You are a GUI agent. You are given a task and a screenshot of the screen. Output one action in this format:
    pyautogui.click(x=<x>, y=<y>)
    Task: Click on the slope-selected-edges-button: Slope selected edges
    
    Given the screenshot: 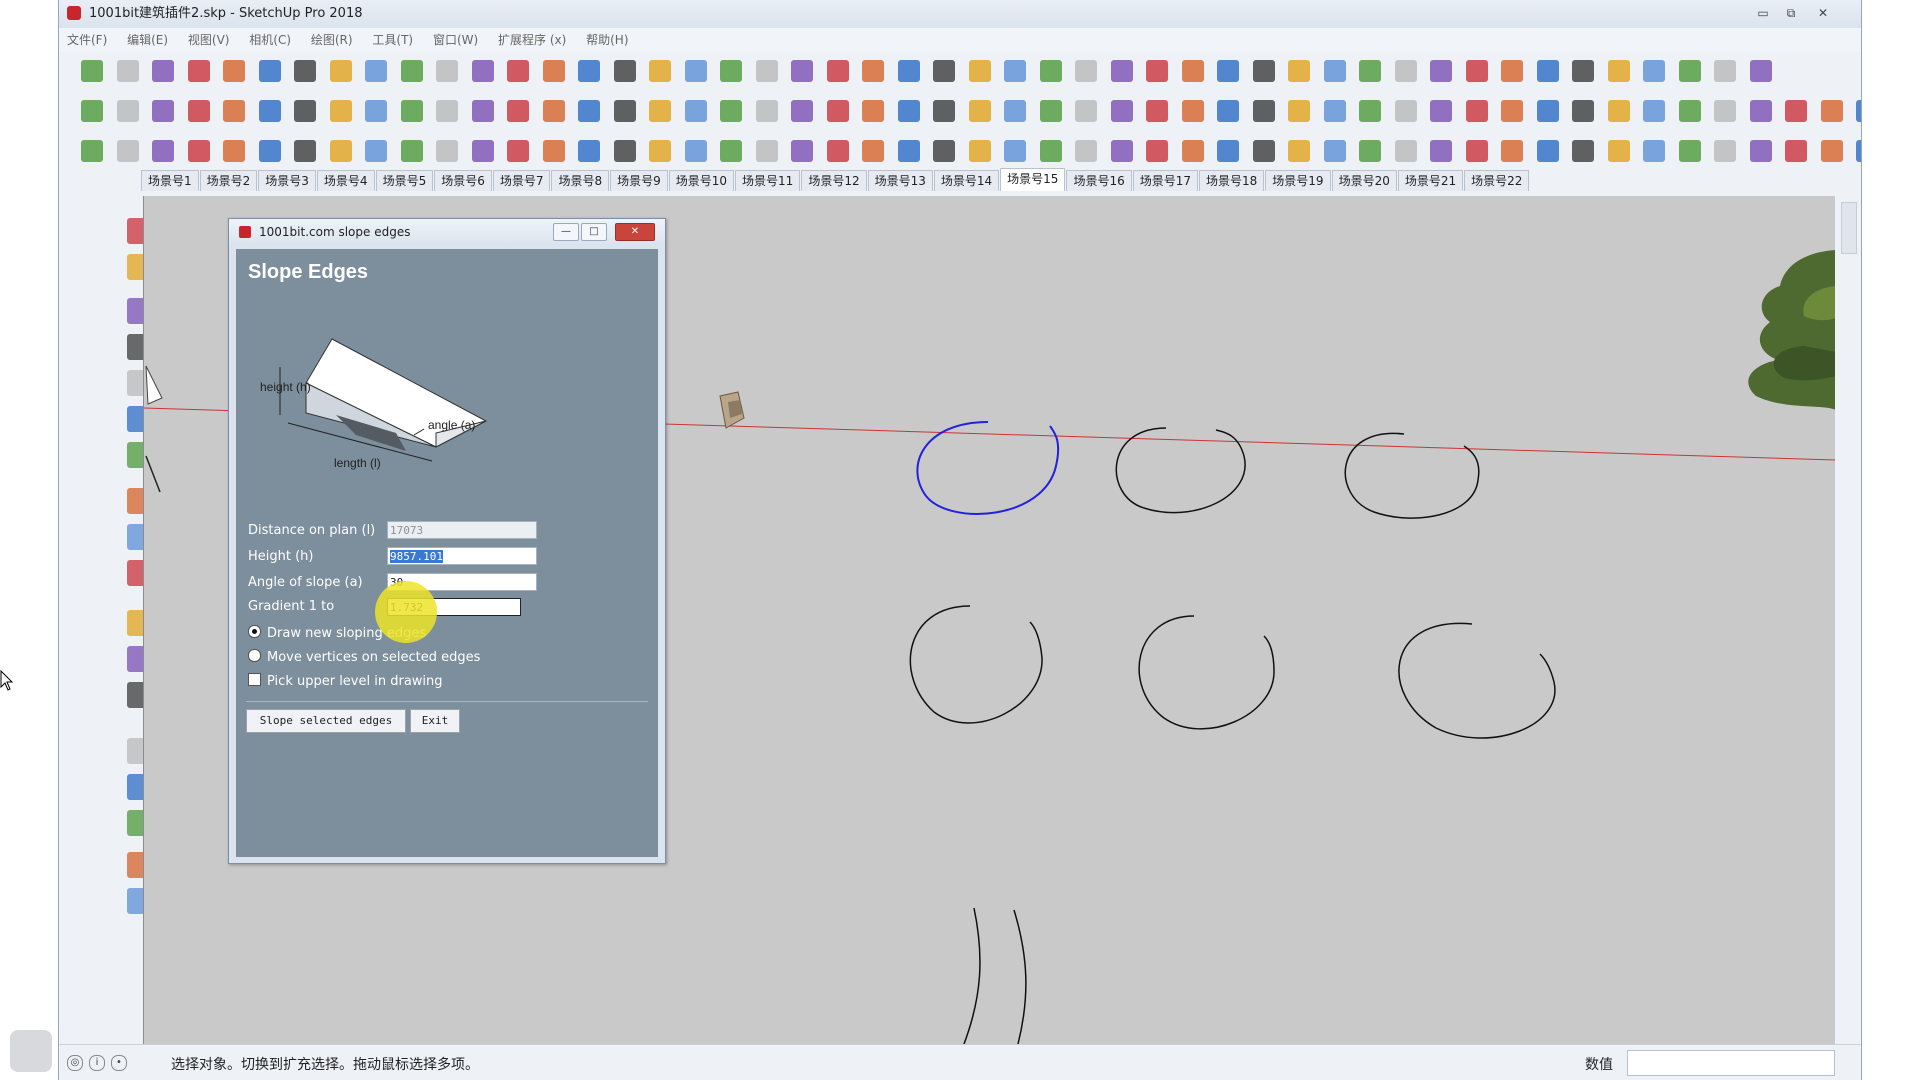 What is the action you would take?
    pyautogui.click(x=326, y=721)
    